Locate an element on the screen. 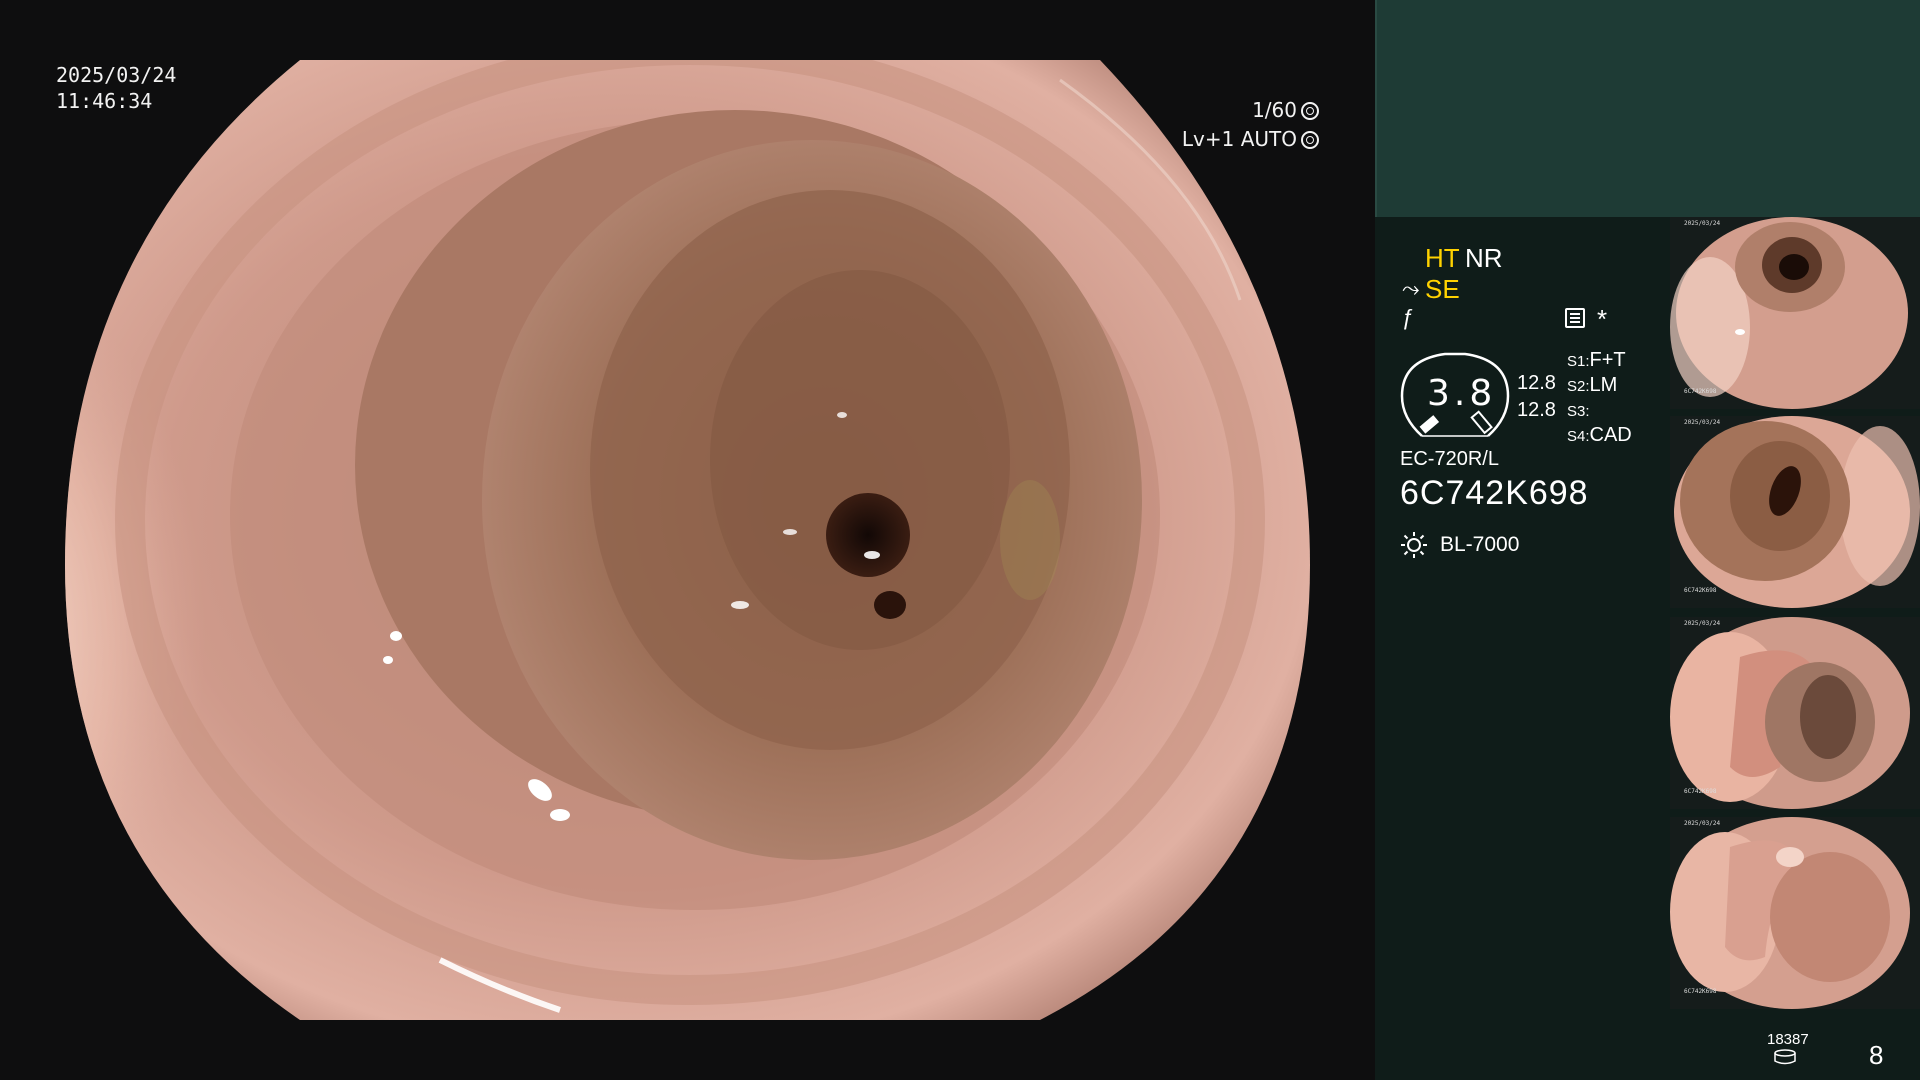 The width and height of the screenshot is (1920, 1080). switch-label: S3: is located at coordinates (1578, 411).